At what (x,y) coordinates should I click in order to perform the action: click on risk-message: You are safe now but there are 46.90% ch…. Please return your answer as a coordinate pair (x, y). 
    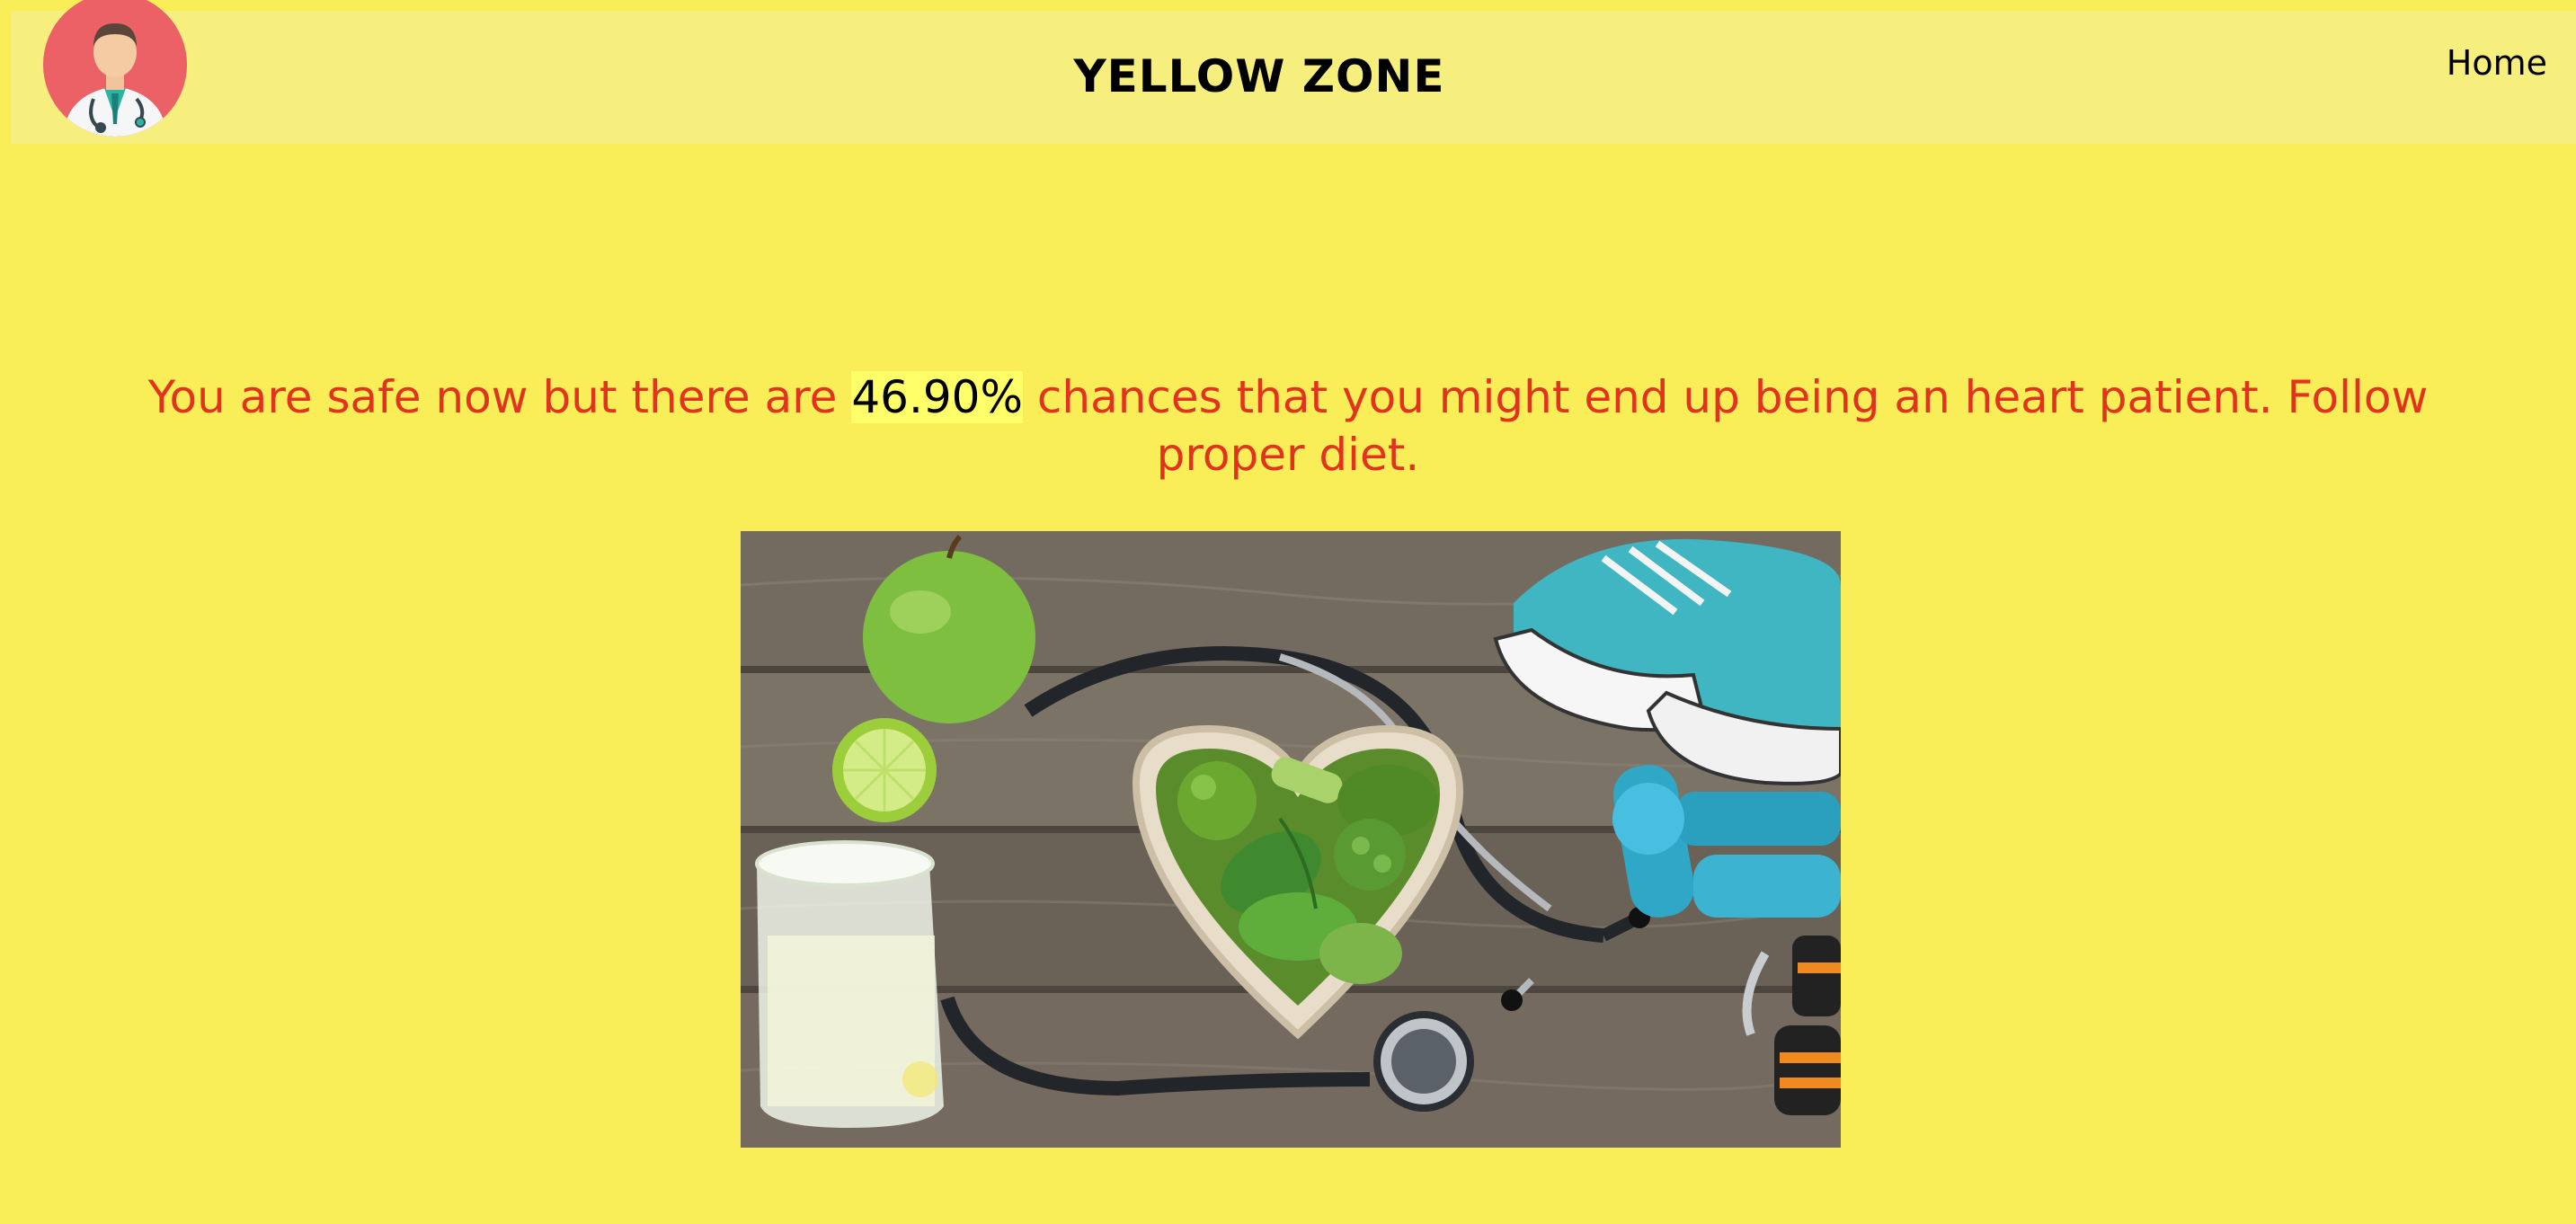
    Looking at the image, I should click on (1288, 425).